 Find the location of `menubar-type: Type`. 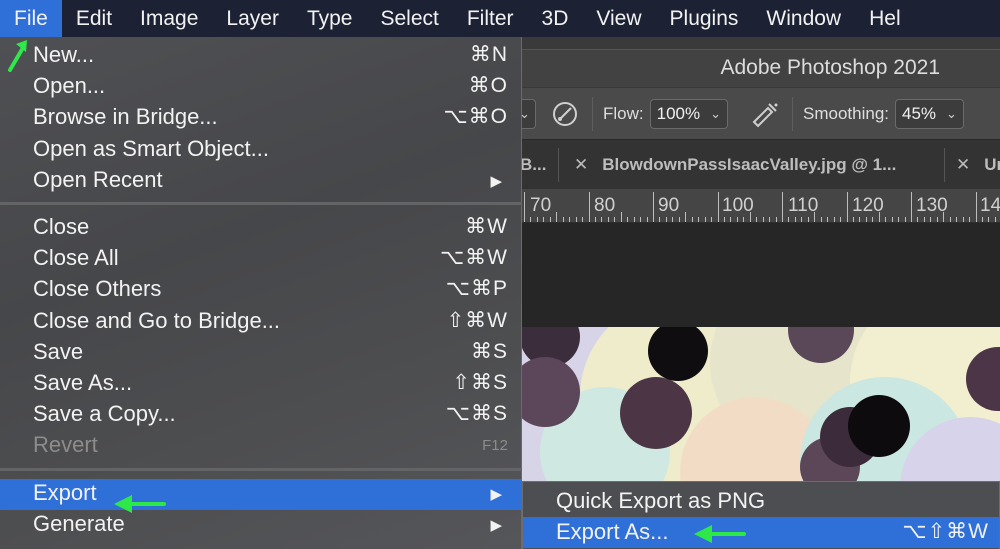

menubar-type: Type is located at coordinates (330, 18).